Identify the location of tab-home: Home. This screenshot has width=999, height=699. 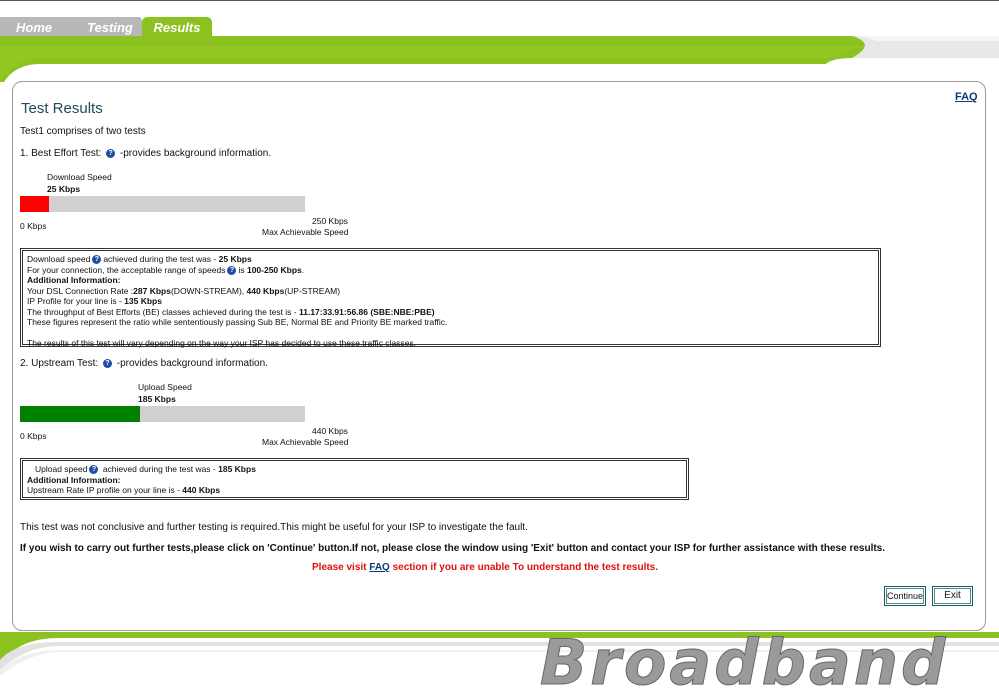
(40, 27).